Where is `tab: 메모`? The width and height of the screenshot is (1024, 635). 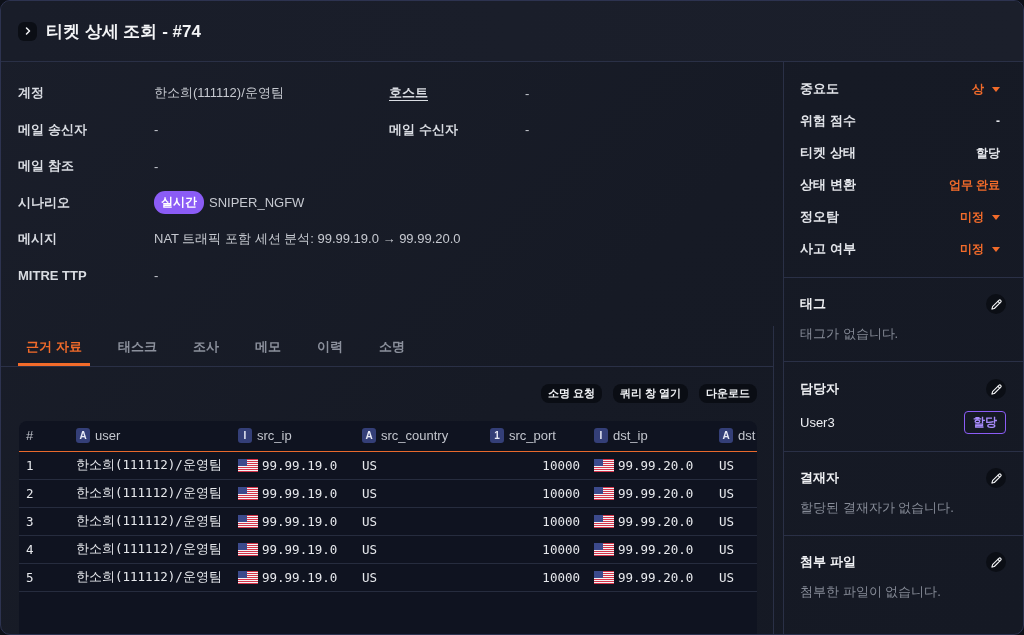 tab: 메모 is located at coordinates (267, 346).